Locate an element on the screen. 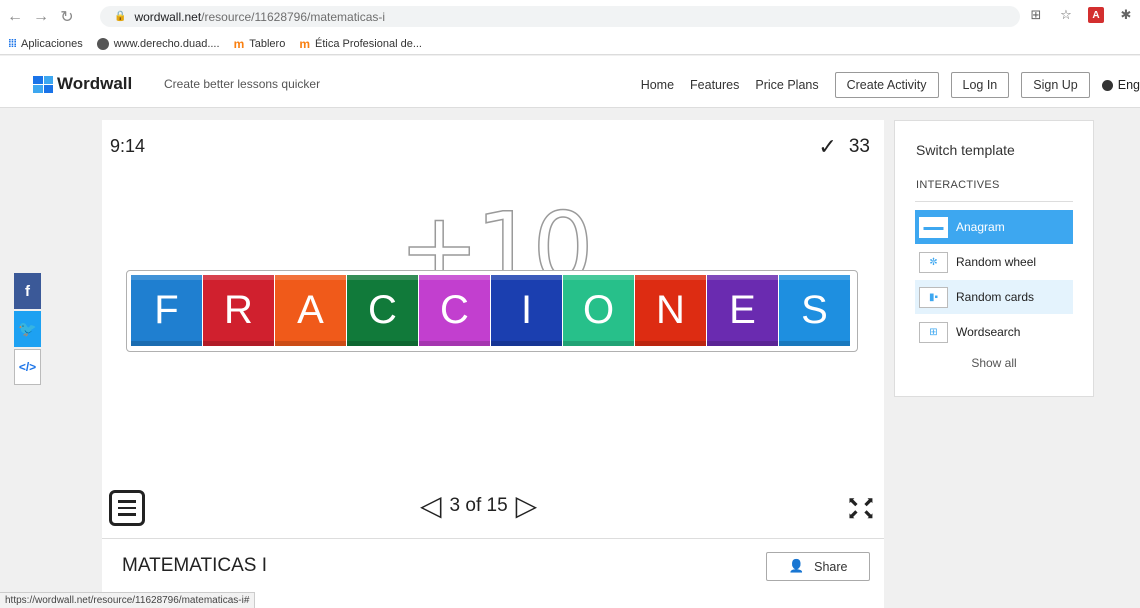  language-selector: Eng is located at coordinates (1120, 85).